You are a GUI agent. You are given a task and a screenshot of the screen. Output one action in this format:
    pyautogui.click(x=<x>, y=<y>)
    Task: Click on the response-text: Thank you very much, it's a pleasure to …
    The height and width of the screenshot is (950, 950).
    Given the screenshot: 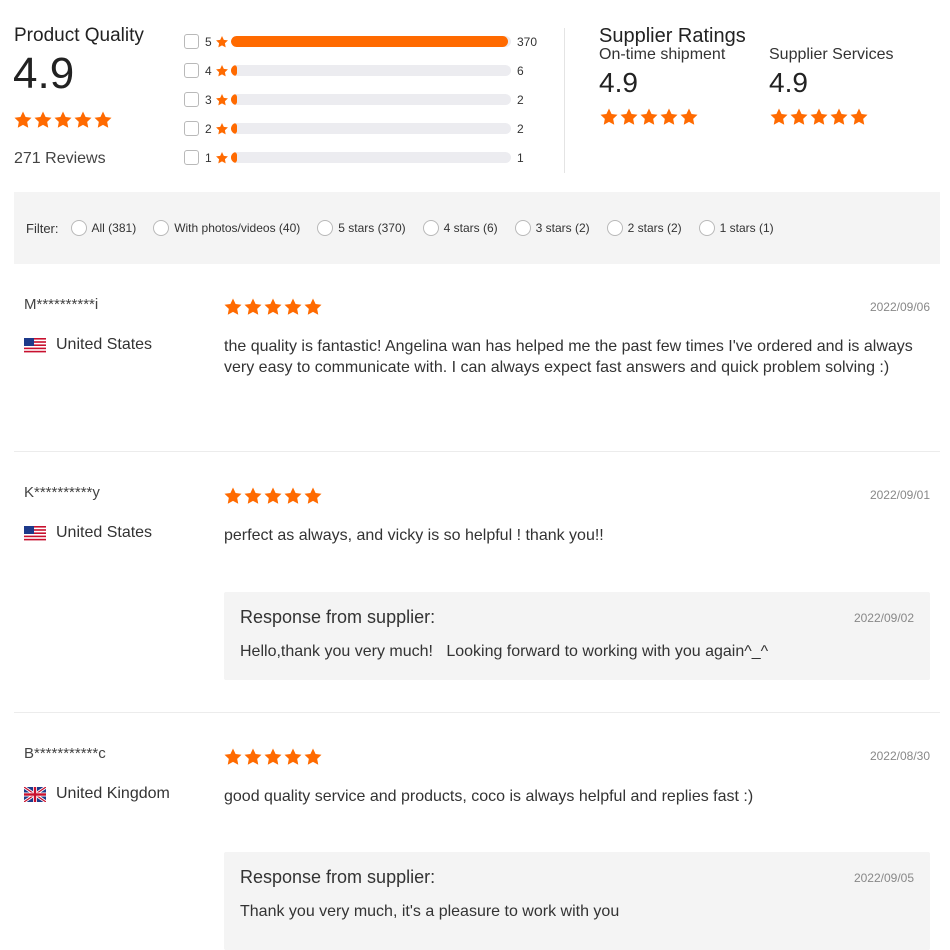 What is the action you would take?
    pyautogui.click(x=430, y=911)
    